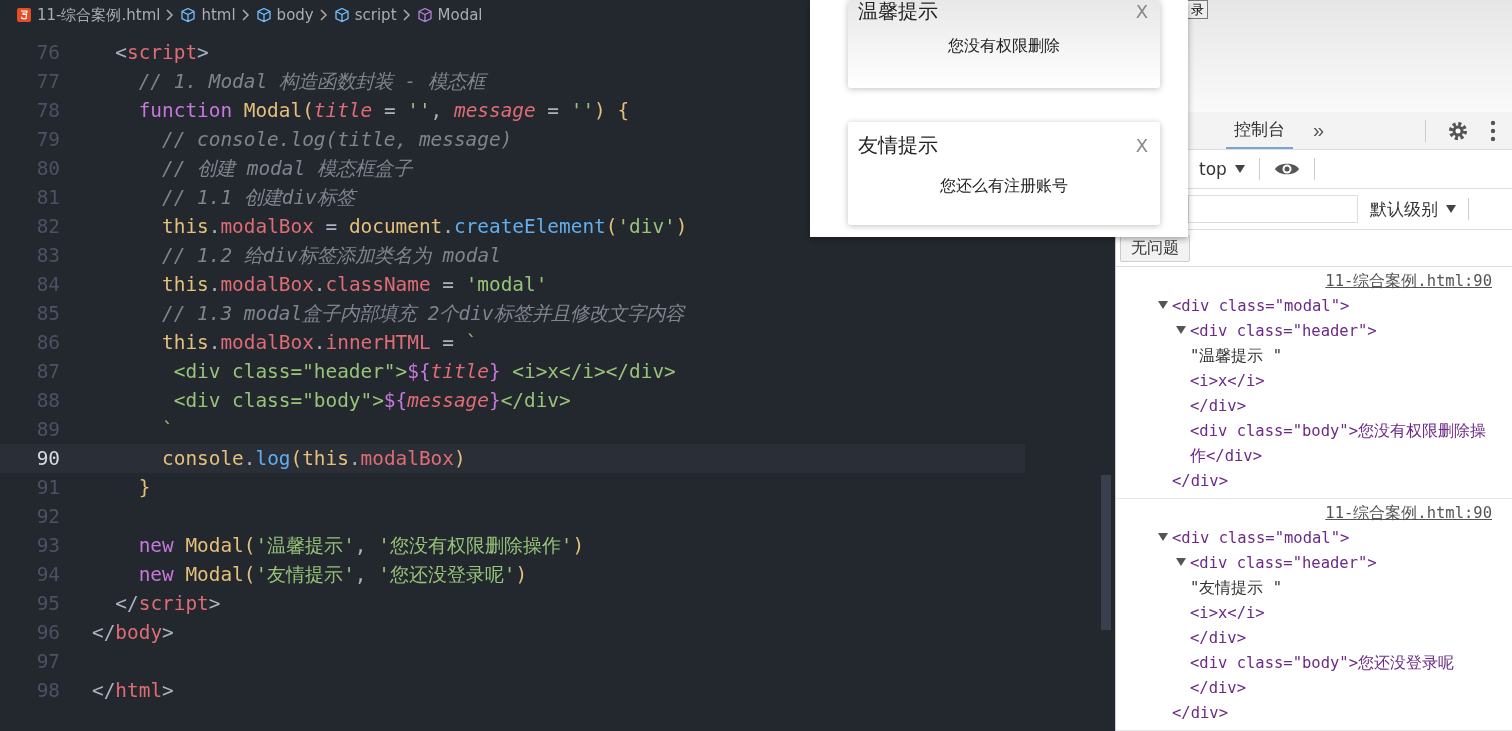  I want to click on code-line: new Modal('温馨提示', '您没有权限删除操作'), so click(361, 546).